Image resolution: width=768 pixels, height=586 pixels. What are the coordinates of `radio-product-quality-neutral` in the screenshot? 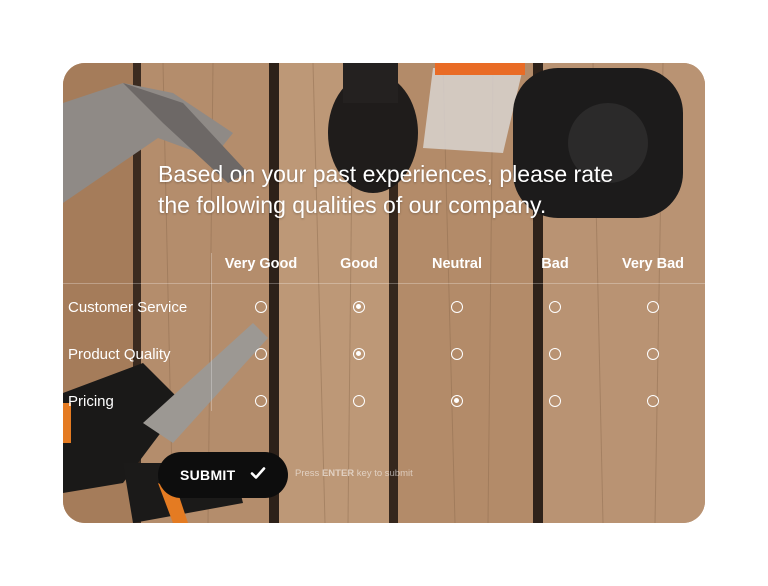 It's located at (457, 354).